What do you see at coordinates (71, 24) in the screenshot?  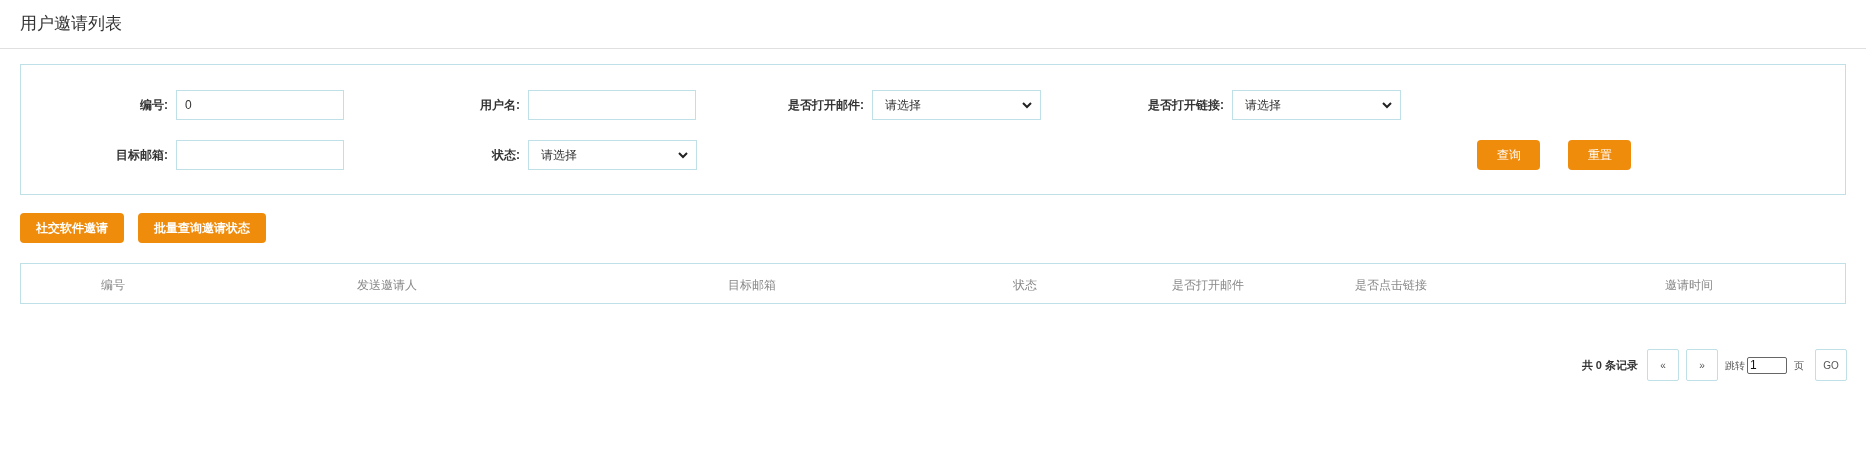 I see `page-title: 用户邀请列表` at bounding box center [71, 24].